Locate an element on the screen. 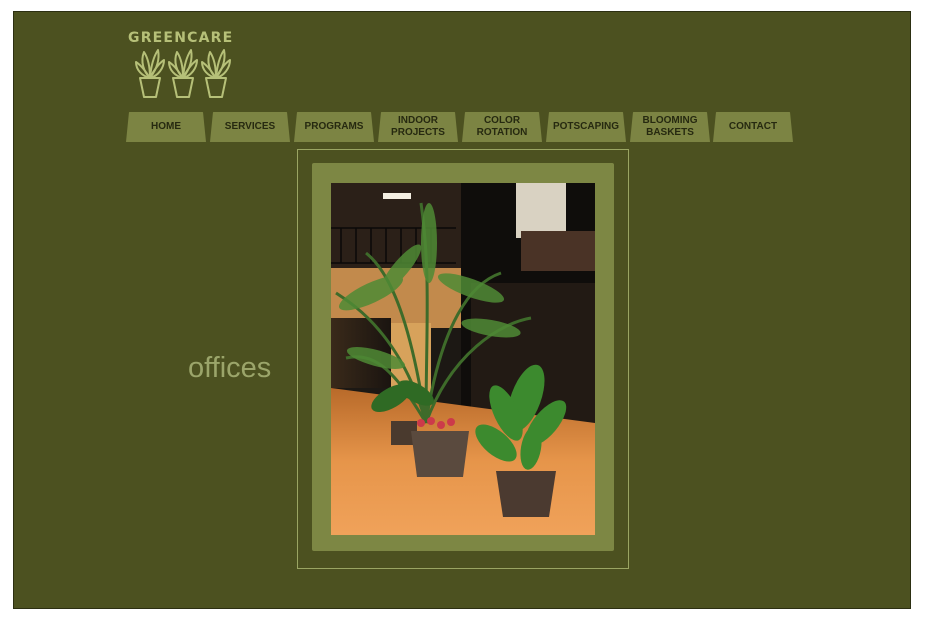  three-potted-plants-icon is located at coordinates (187, 75).